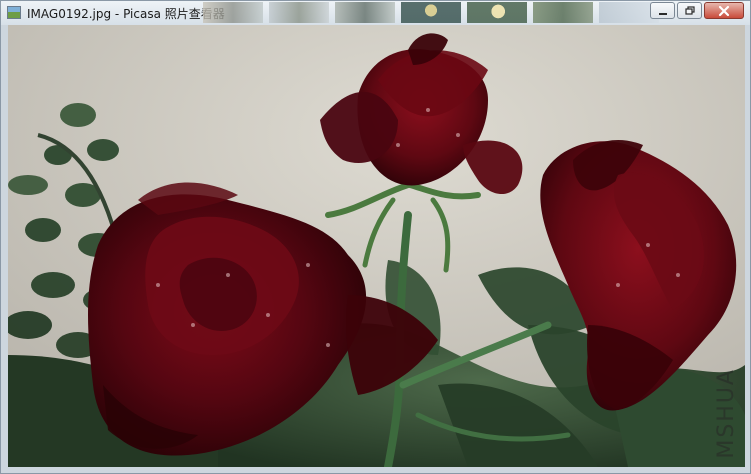 The height and width of the screenshot is (474, 751). I want to click on title-bar: IMAG0192.jpg - Picasa 照片查看器, so click(375, 13).